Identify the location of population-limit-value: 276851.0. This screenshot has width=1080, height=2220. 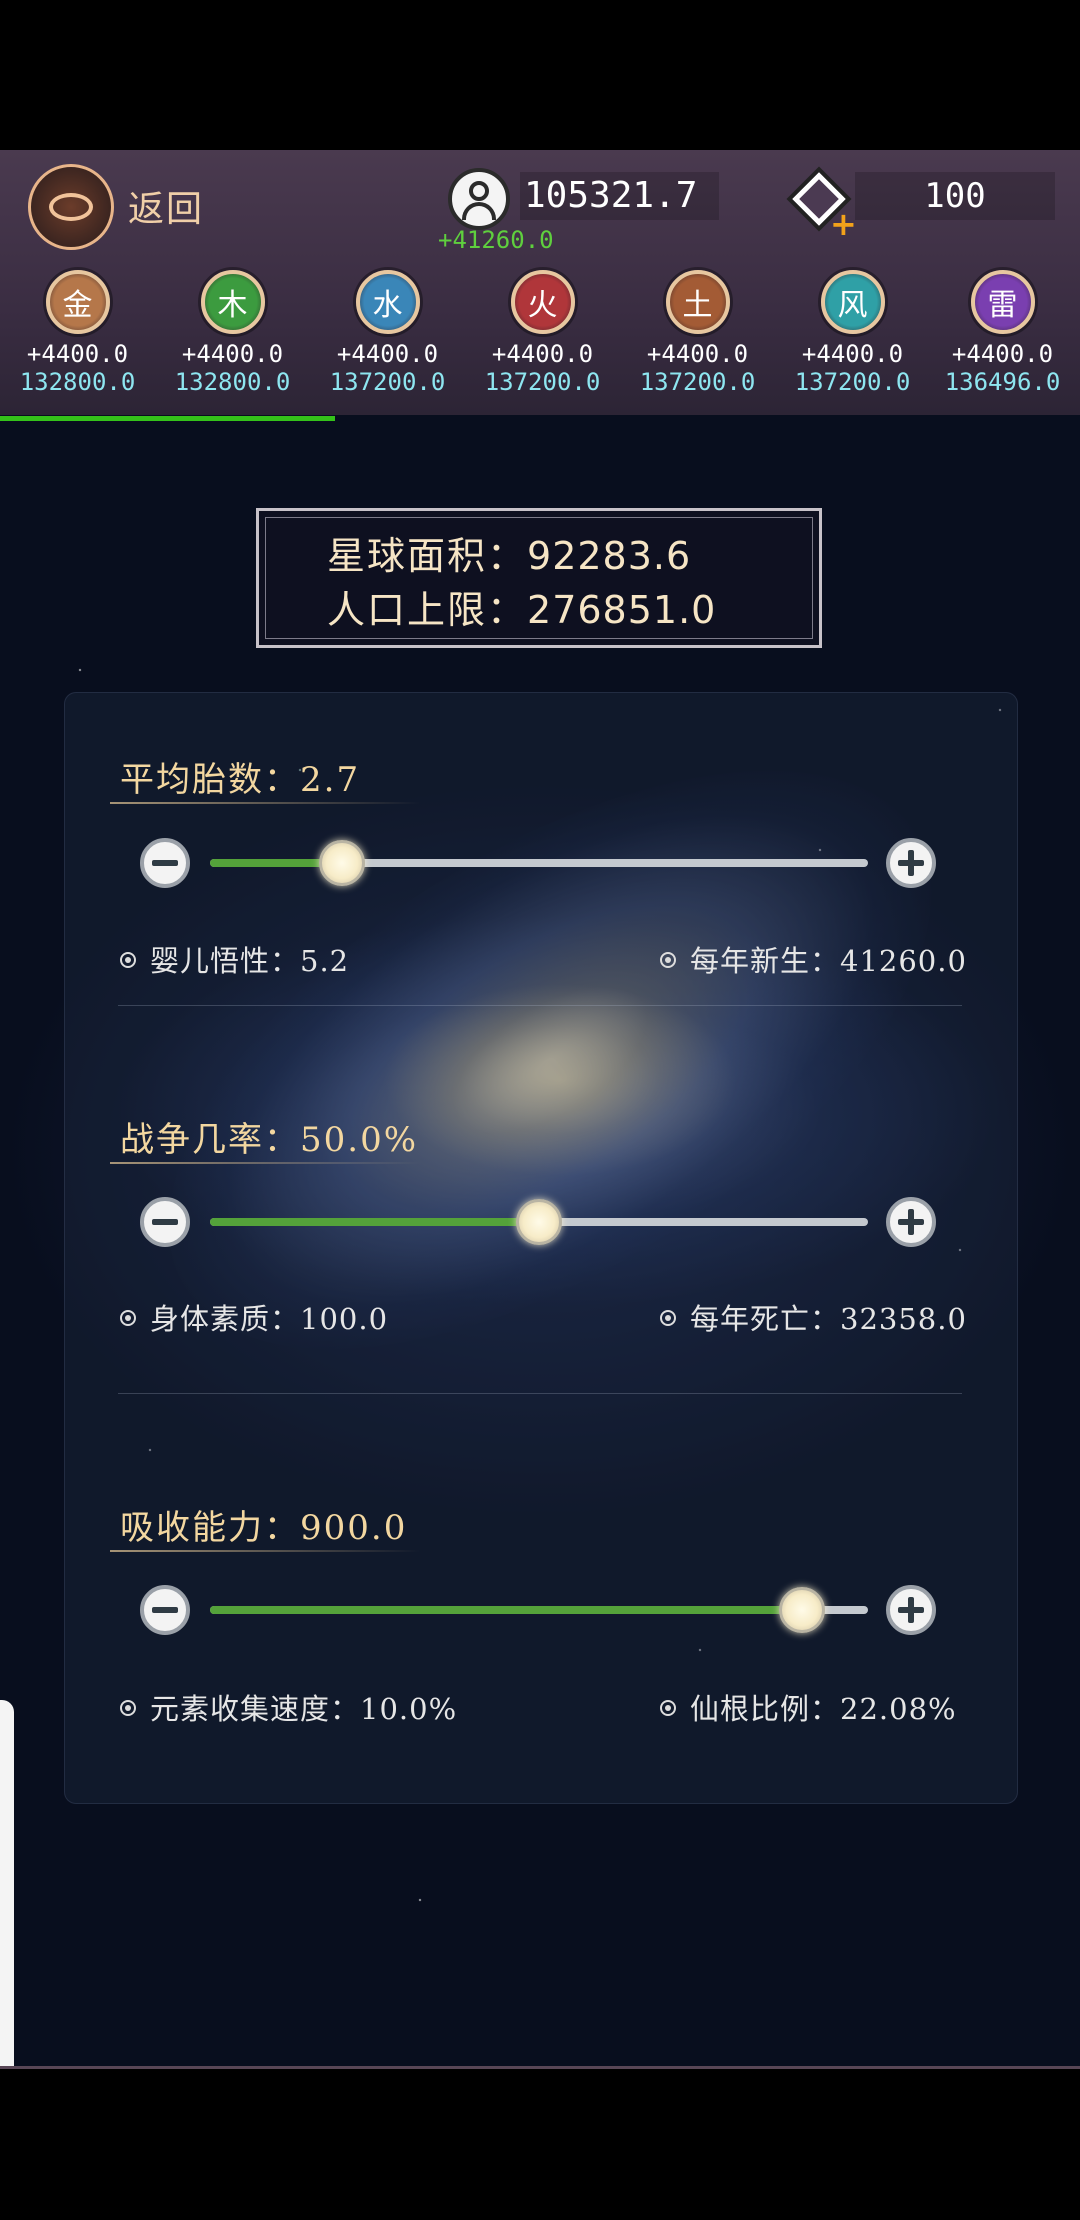
(622, 610).